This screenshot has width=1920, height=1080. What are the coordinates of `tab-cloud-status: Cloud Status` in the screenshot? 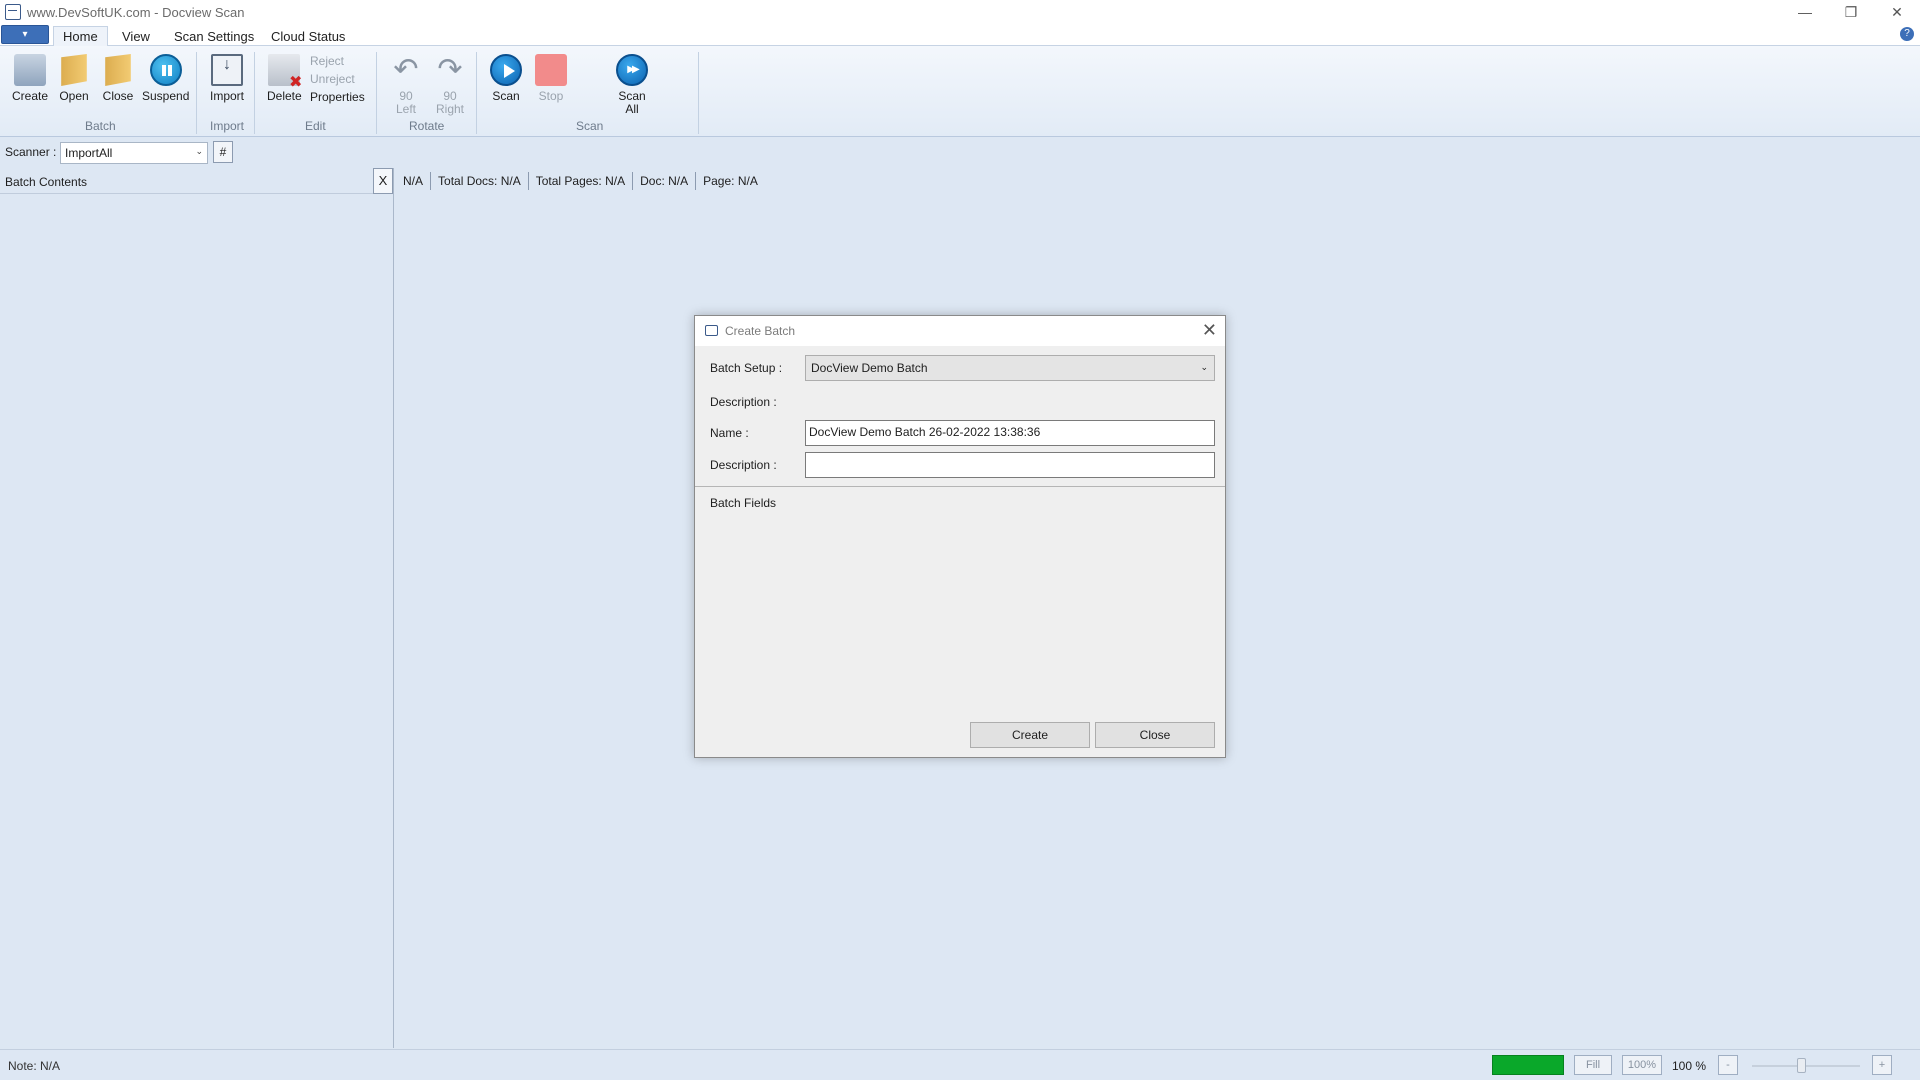 It's located at (308, 36).